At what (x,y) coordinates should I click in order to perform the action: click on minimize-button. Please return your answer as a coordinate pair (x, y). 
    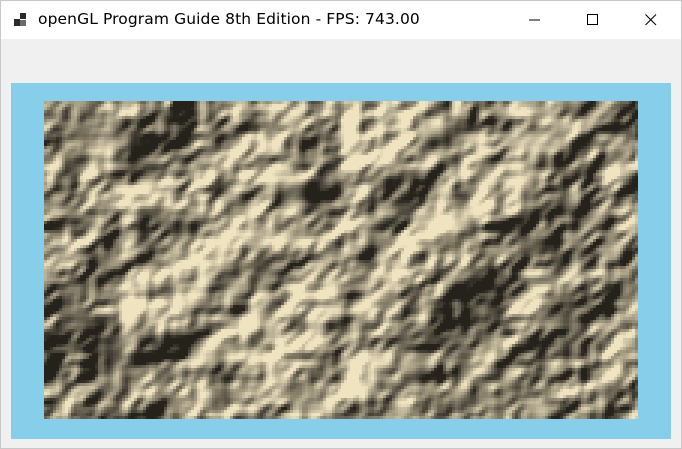
    Looking at the image, I should click on (535, 20).